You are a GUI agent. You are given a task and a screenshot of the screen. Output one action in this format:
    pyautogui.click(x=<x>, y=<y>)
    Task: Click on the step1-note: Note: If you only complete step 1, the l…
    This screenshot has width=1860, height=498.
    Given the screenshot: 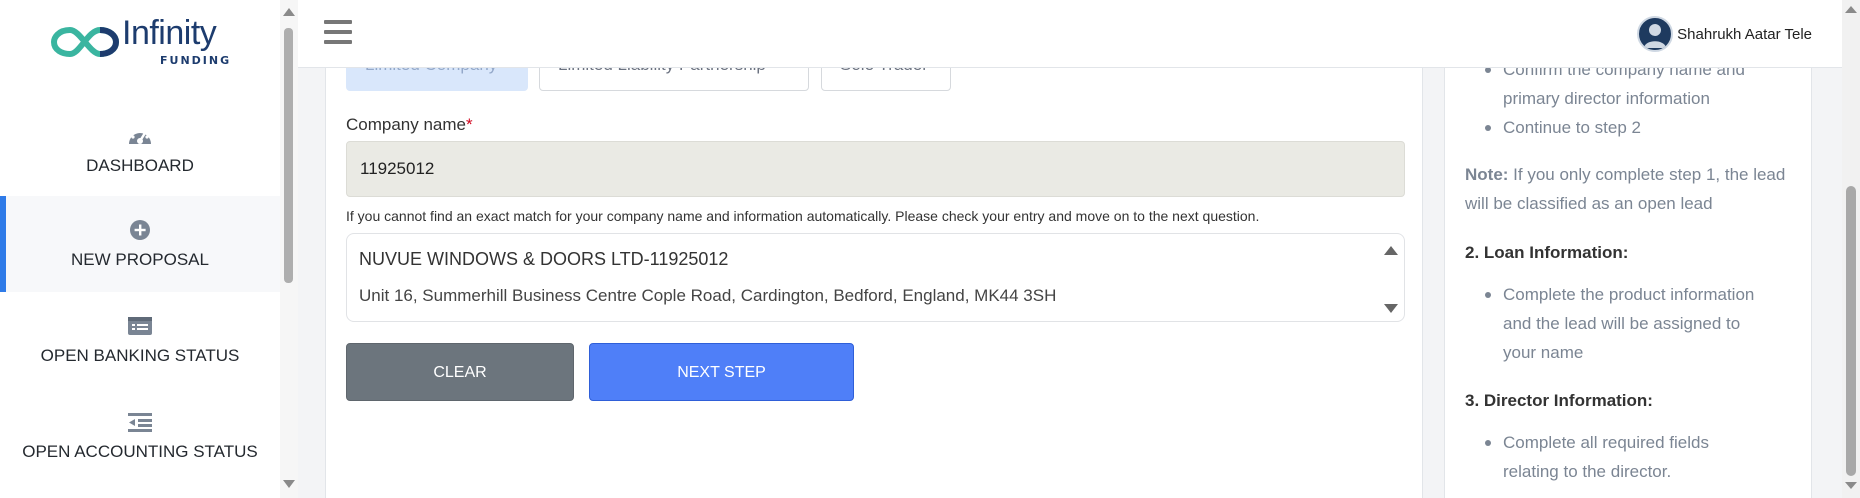 What is the action you would take?
    pyautogui.click(x=1630, y=189)
    